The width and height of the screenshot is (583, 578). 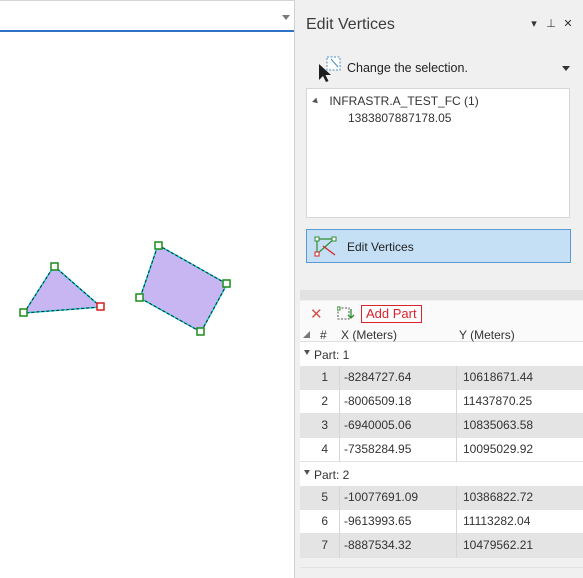 I want to click on chevron-down-icon, so click(x=566, y=68).